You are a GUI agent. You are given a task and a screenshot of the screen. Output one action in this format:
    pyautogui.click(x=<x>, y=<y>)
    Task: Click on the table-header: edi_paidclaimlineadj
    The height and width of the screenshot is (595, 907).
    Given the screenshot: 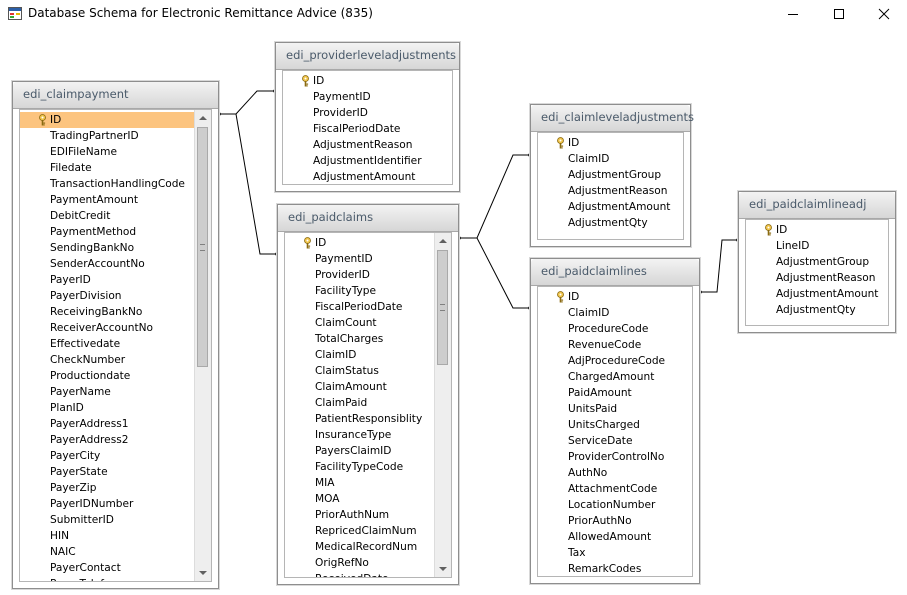 What is the action you would take?
    pyautogui.click(x=817, y=205)
    